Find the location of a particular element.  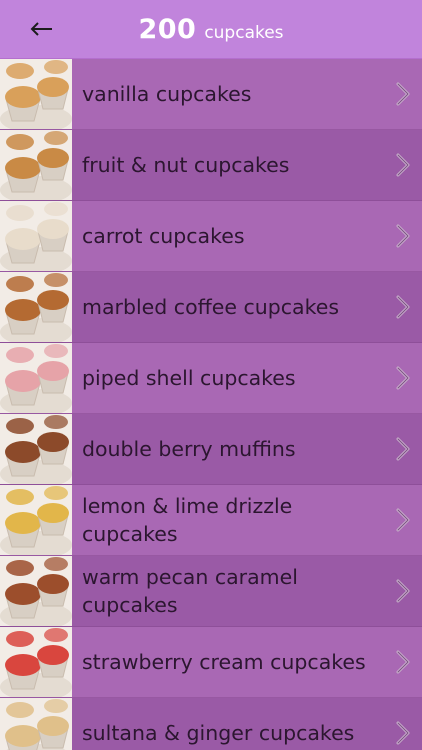

recipe-label: marbled coffee cupcakes is located at coordinates (211, 307).